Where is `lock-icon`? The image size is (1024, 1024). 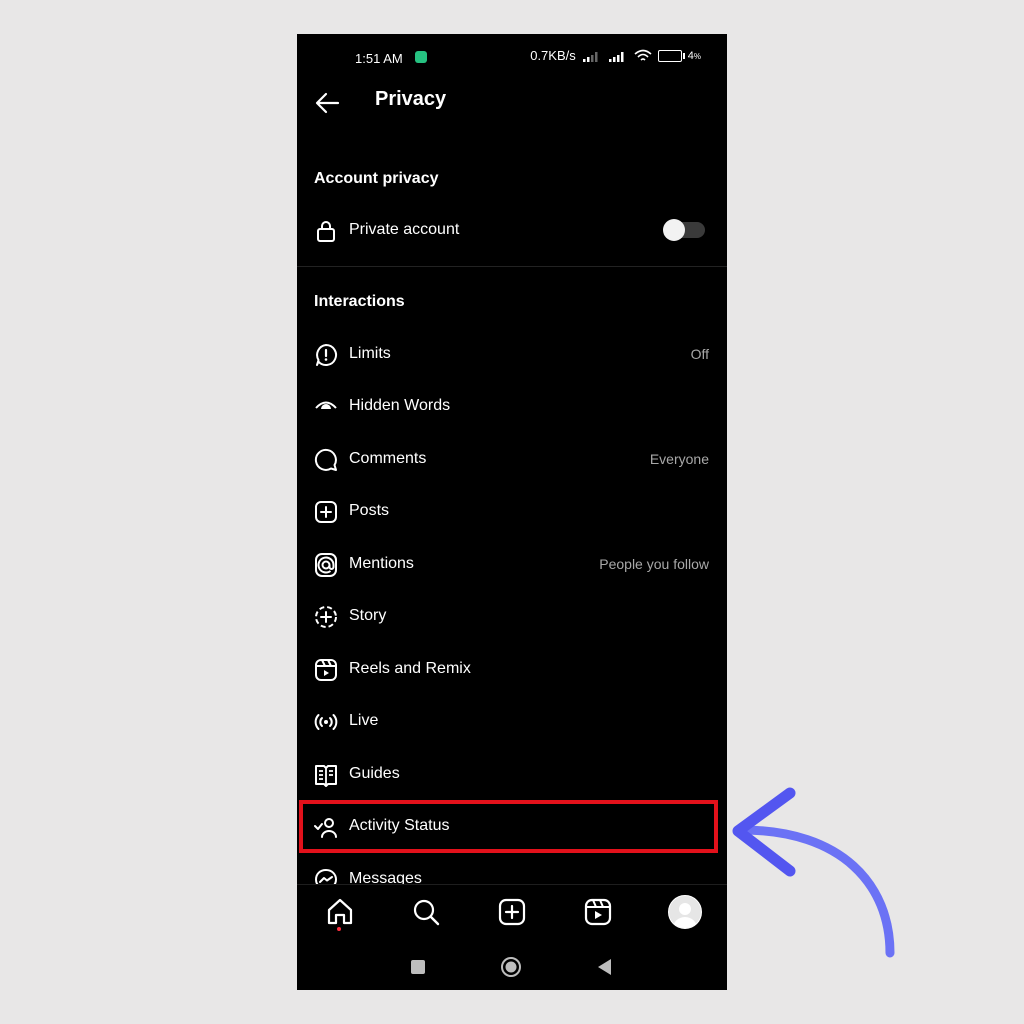
lock-icon is located at coordinates (326, 231).